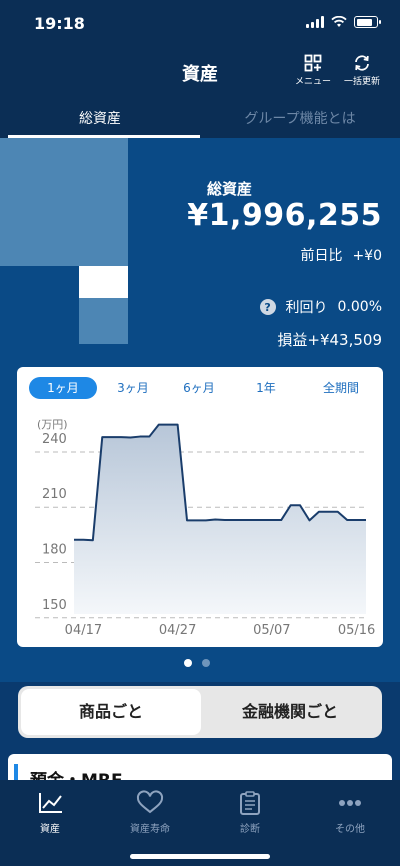 This screenshot has height=866, width=400. I want to click on bottom-tab-bar: 資産 資産寿命 診断 その他, so click(200, 823).